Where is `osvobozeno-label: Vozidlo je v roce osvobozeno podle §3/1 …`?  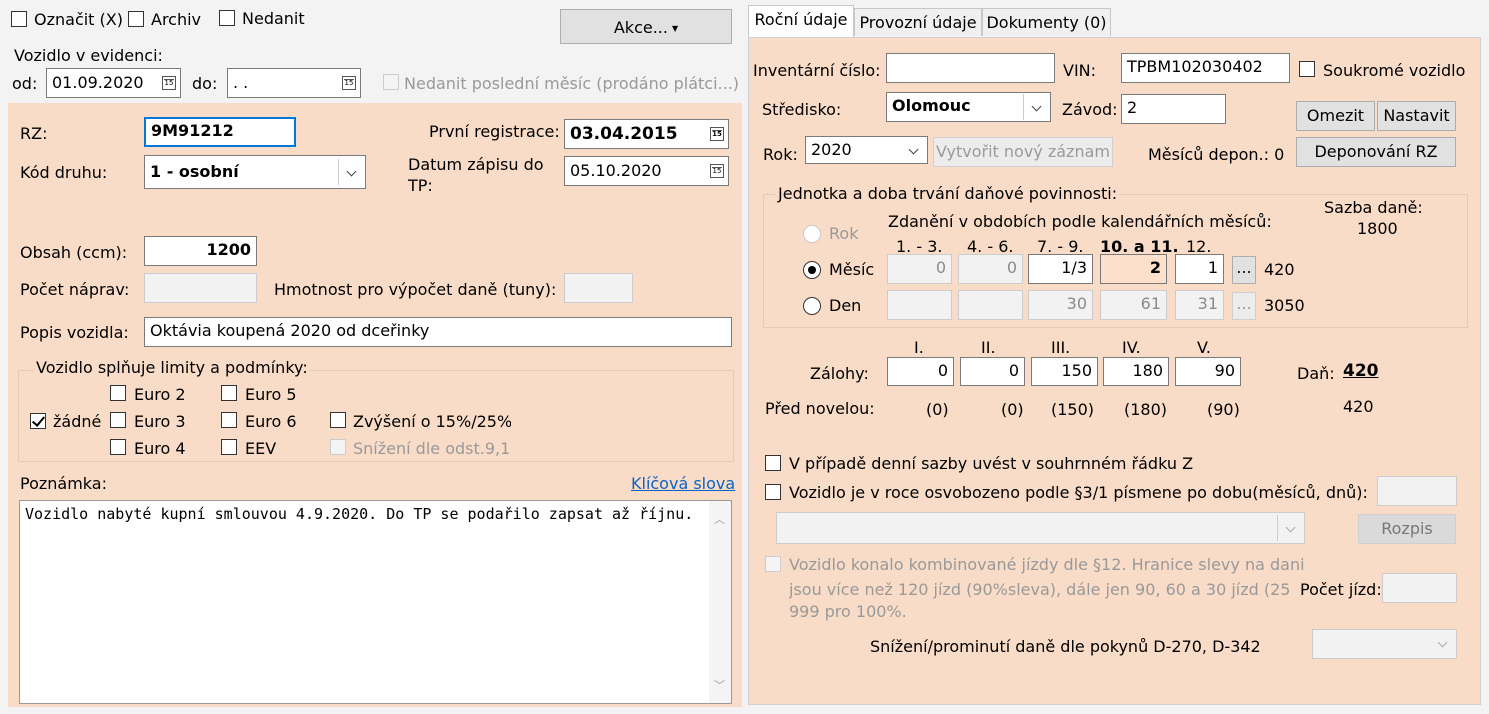 osvobozeno-label: Vozidlo je v roce osvobozeno podle §3/1 … is located at coordinates (985, 492).